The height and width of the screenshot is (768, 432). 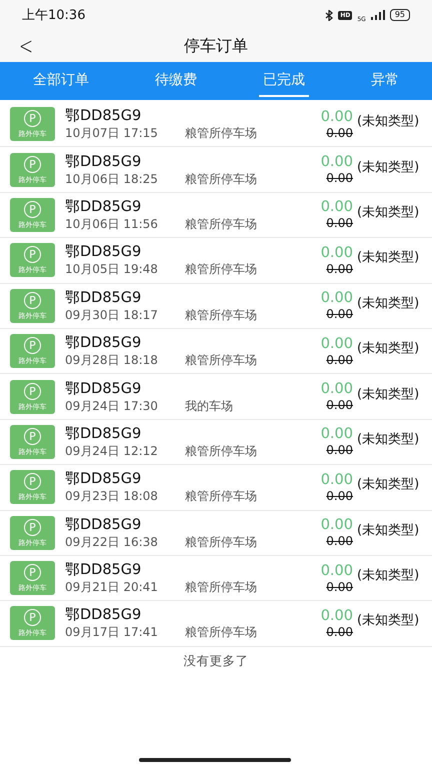 I want to click on order-time: 09月28日 18:18, so click(x=112, y=360).